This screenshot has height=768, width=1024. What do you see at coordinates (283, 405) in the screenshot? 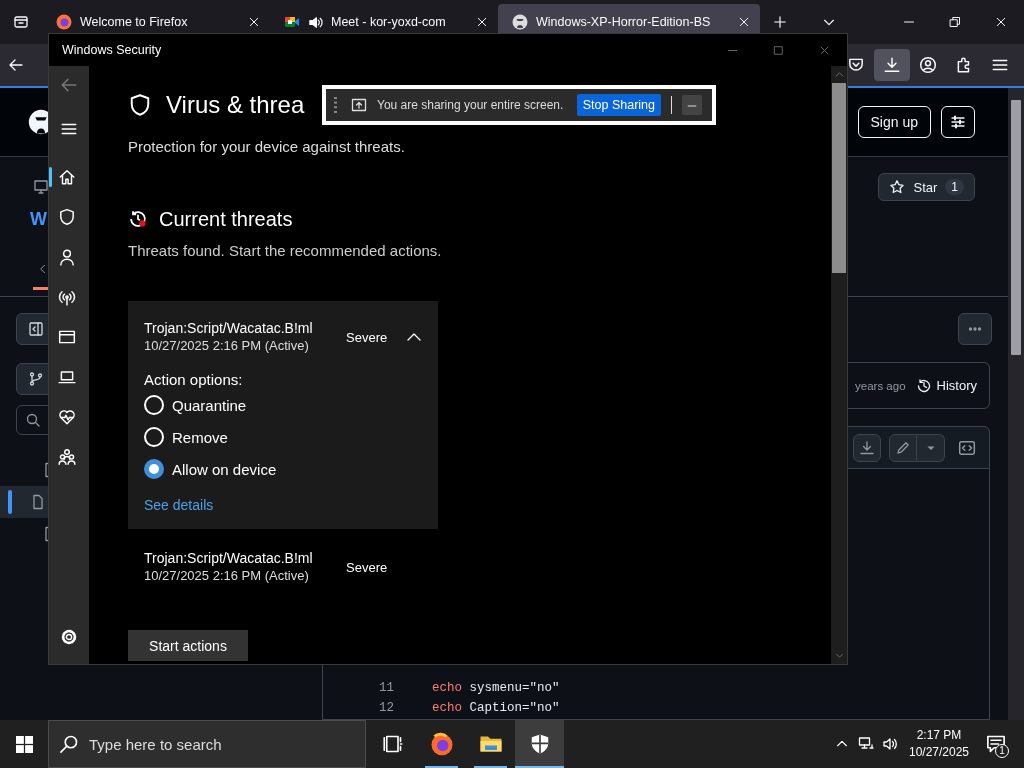
I see `radio-option: Quarantine` at bounding box center [283, 405].